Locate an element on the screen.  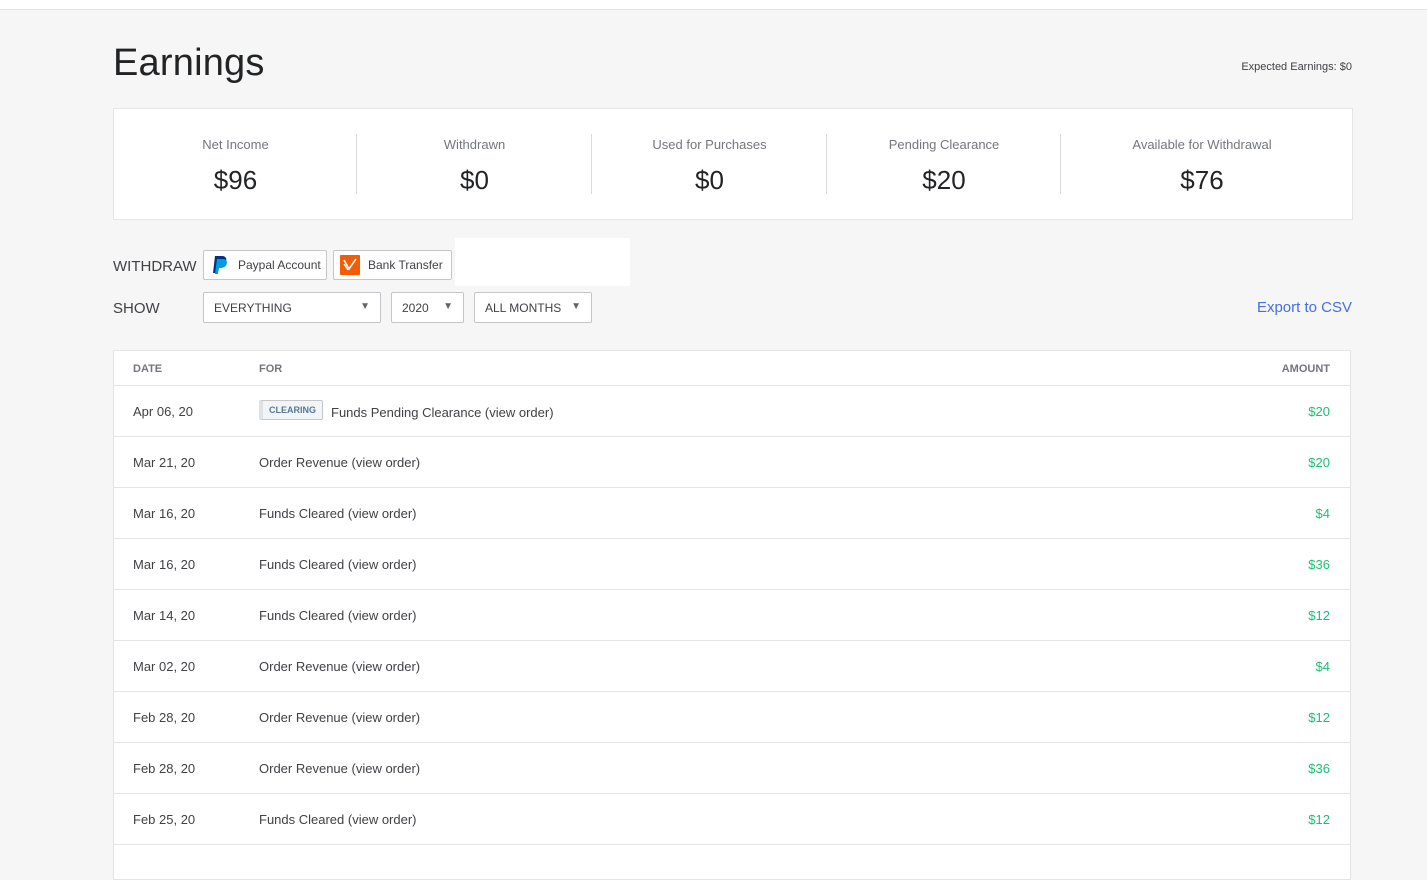
show-label: SHOW is located at coordinates (136, 308).